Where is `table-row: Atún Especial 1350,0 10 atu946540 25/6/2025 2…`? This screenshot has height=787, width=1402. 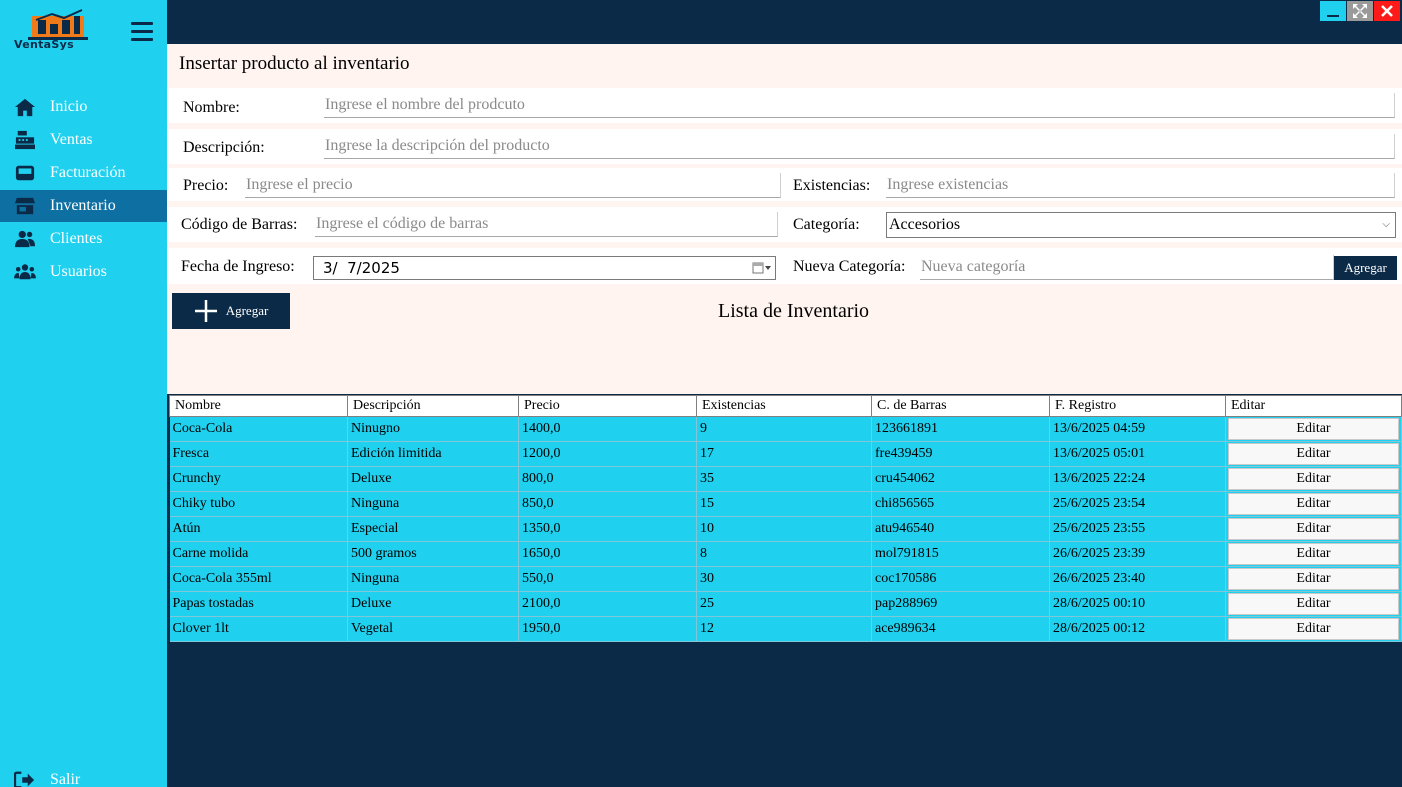
table-row: Atún Especial 1350,0 10 atu946540 25/6/2025 2… is located at coordinates (785, 529).